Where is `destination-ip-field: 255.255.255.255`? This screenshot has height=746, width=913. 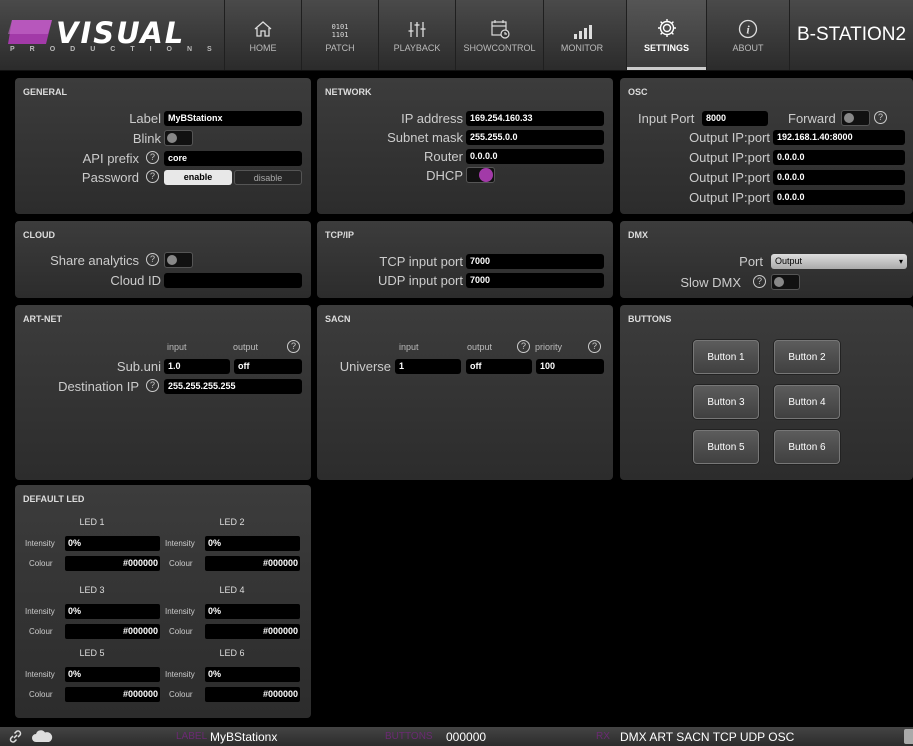
destination-ip-field: 255.255.255.255 is located at coordinates (233, 386).